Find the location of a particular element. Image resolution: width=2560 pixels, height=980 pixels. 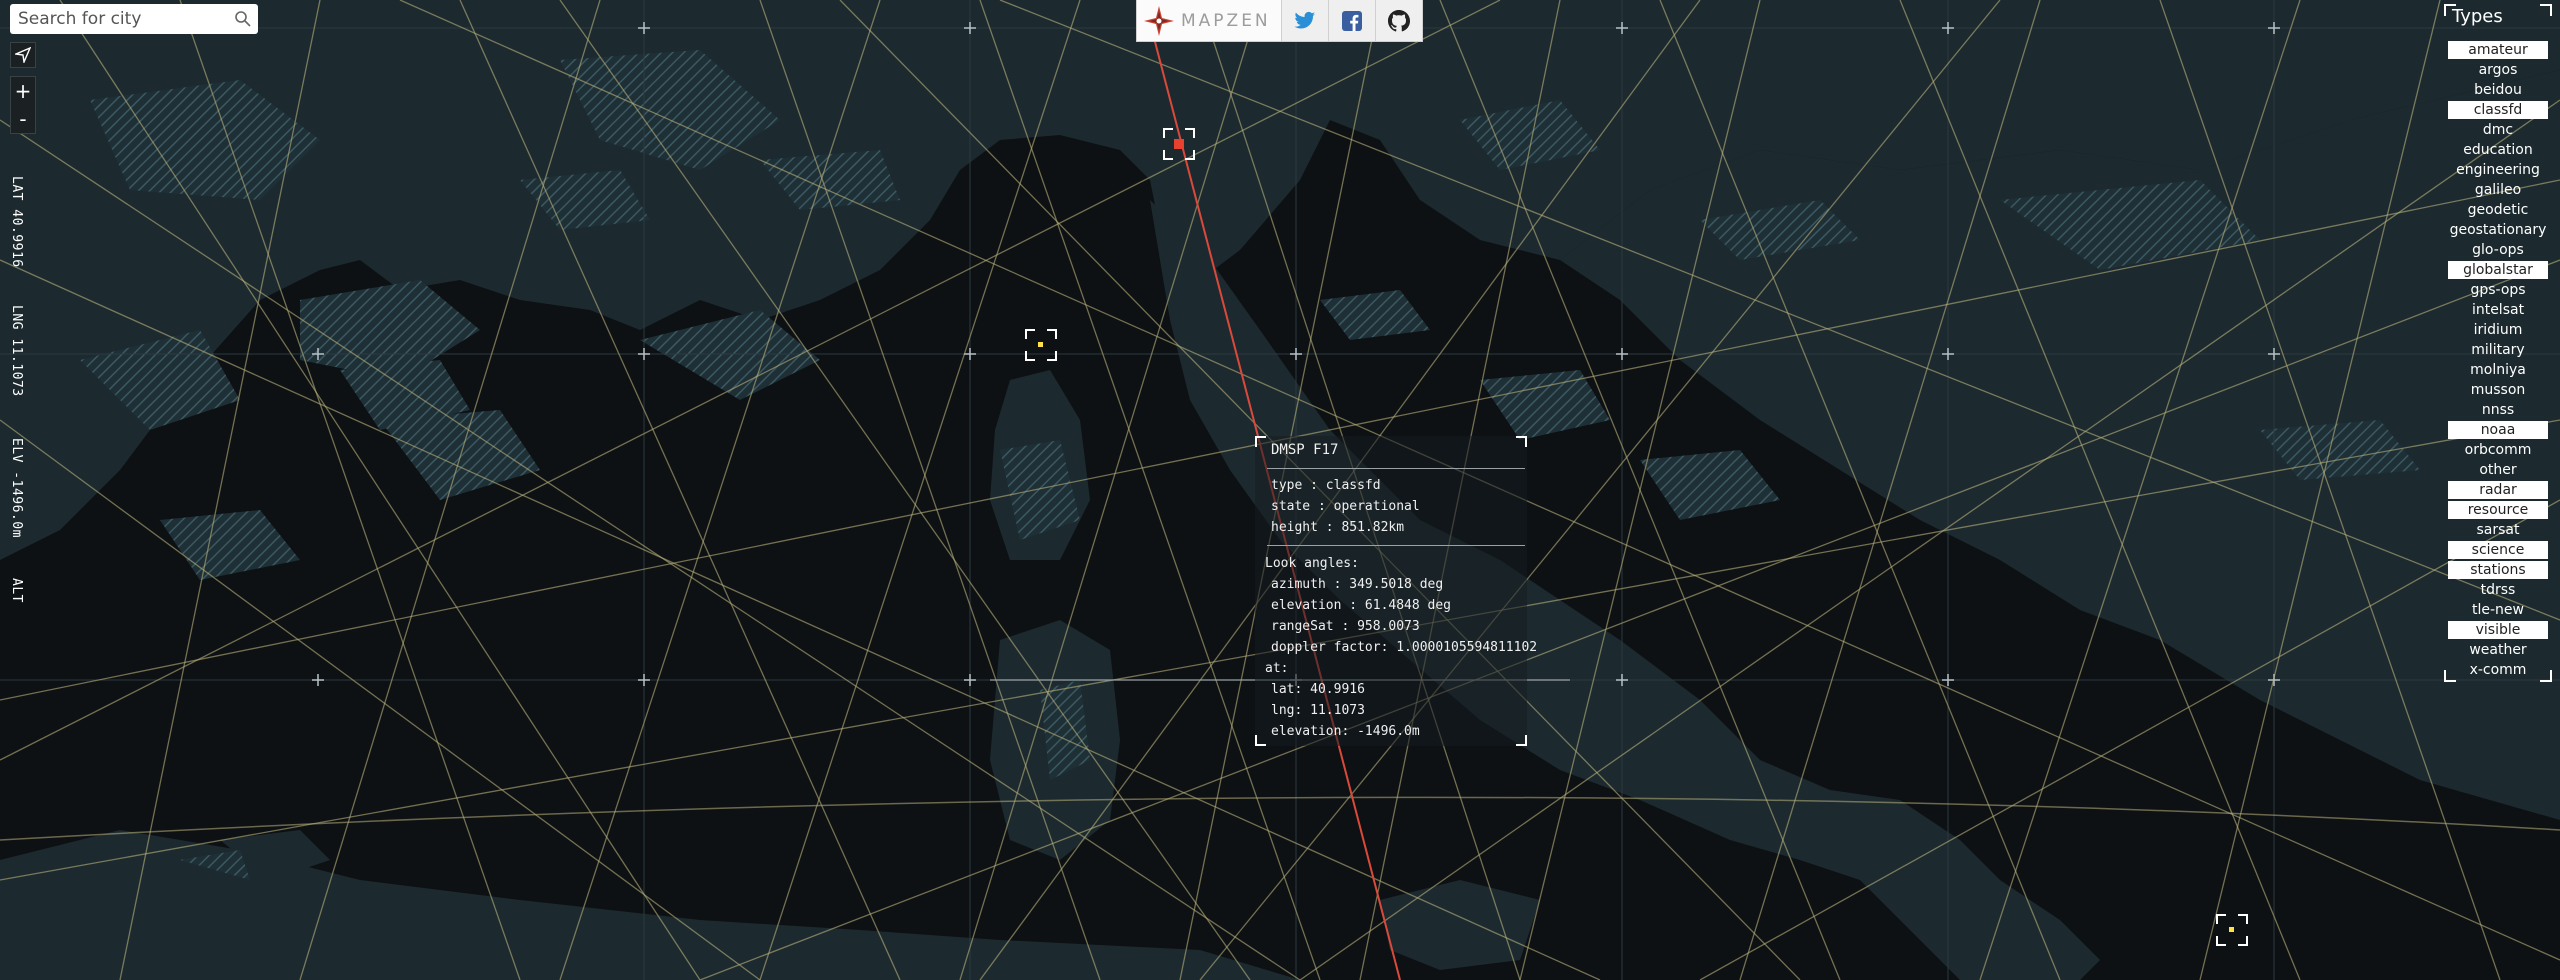

type-filter-argos: argos is located at coordinates (2498, 70).